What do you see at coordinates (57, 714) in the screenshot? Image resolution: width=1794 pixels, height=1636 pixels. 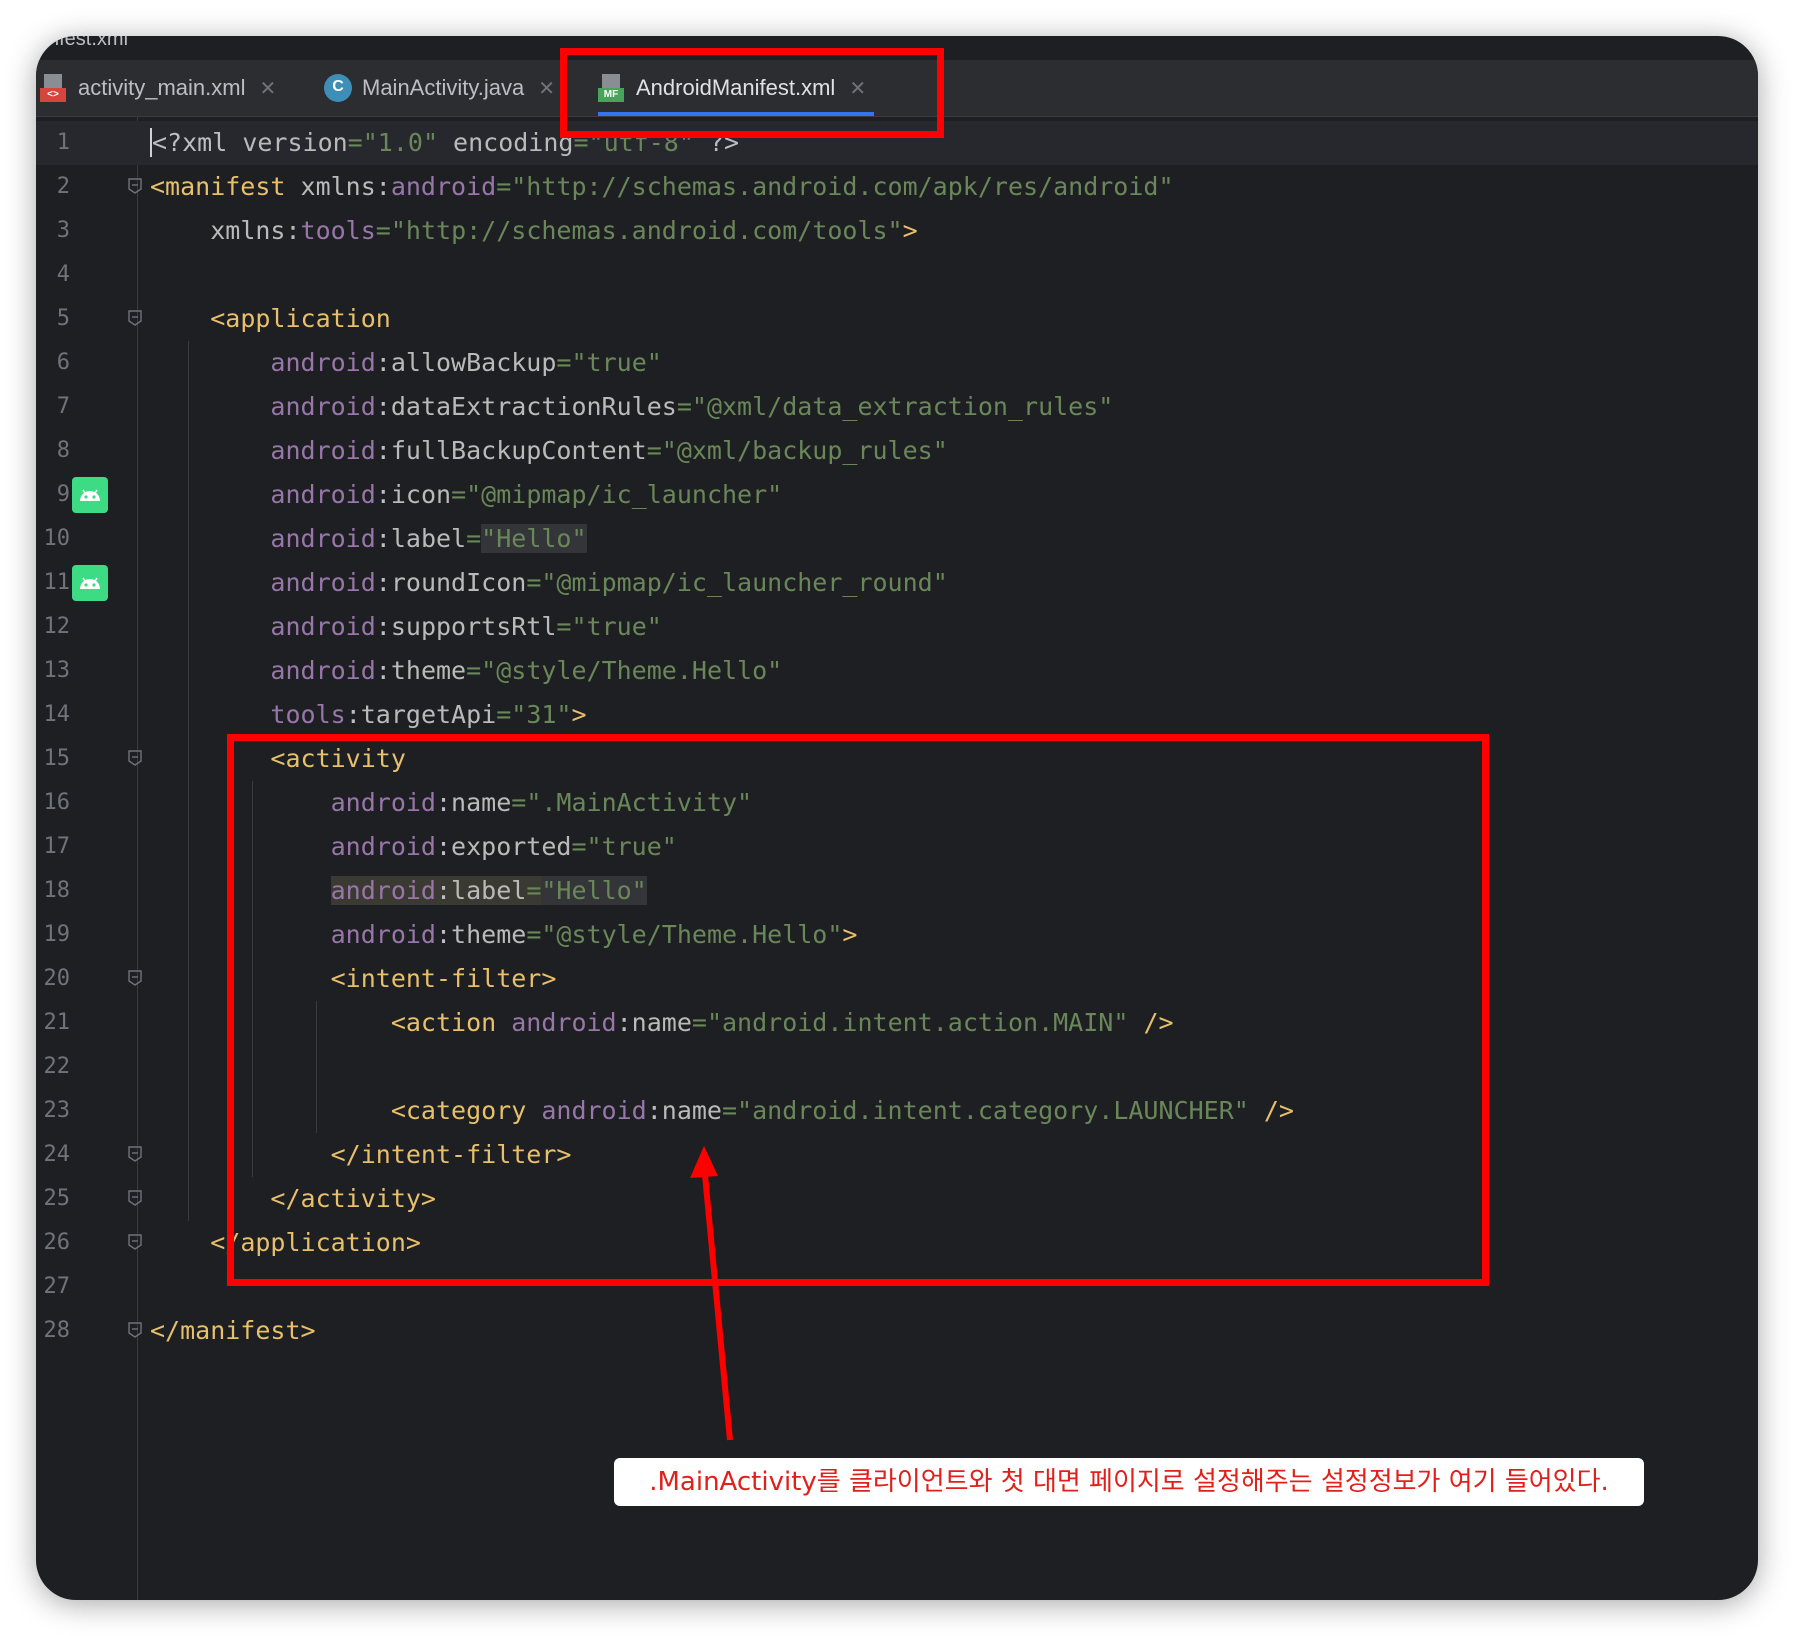 I see `line-number: 14` at bounding box center [57, 714].